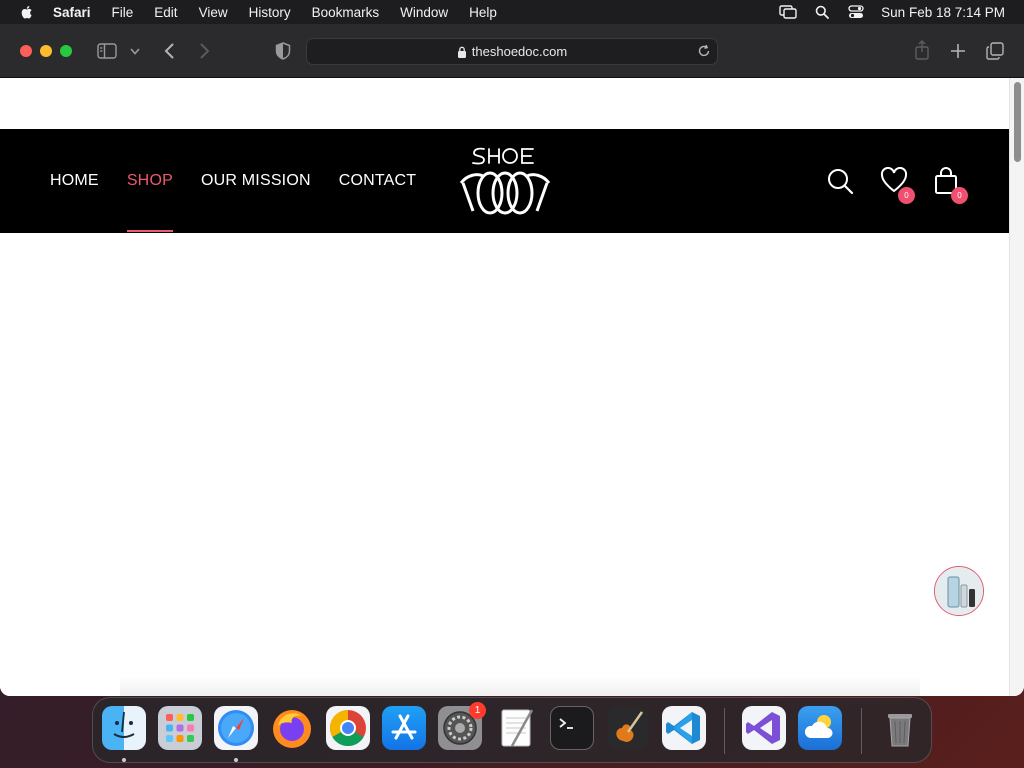  Describe the element at coordinates (461, 52) in the screenshot. I see `lock-icon` at that location.